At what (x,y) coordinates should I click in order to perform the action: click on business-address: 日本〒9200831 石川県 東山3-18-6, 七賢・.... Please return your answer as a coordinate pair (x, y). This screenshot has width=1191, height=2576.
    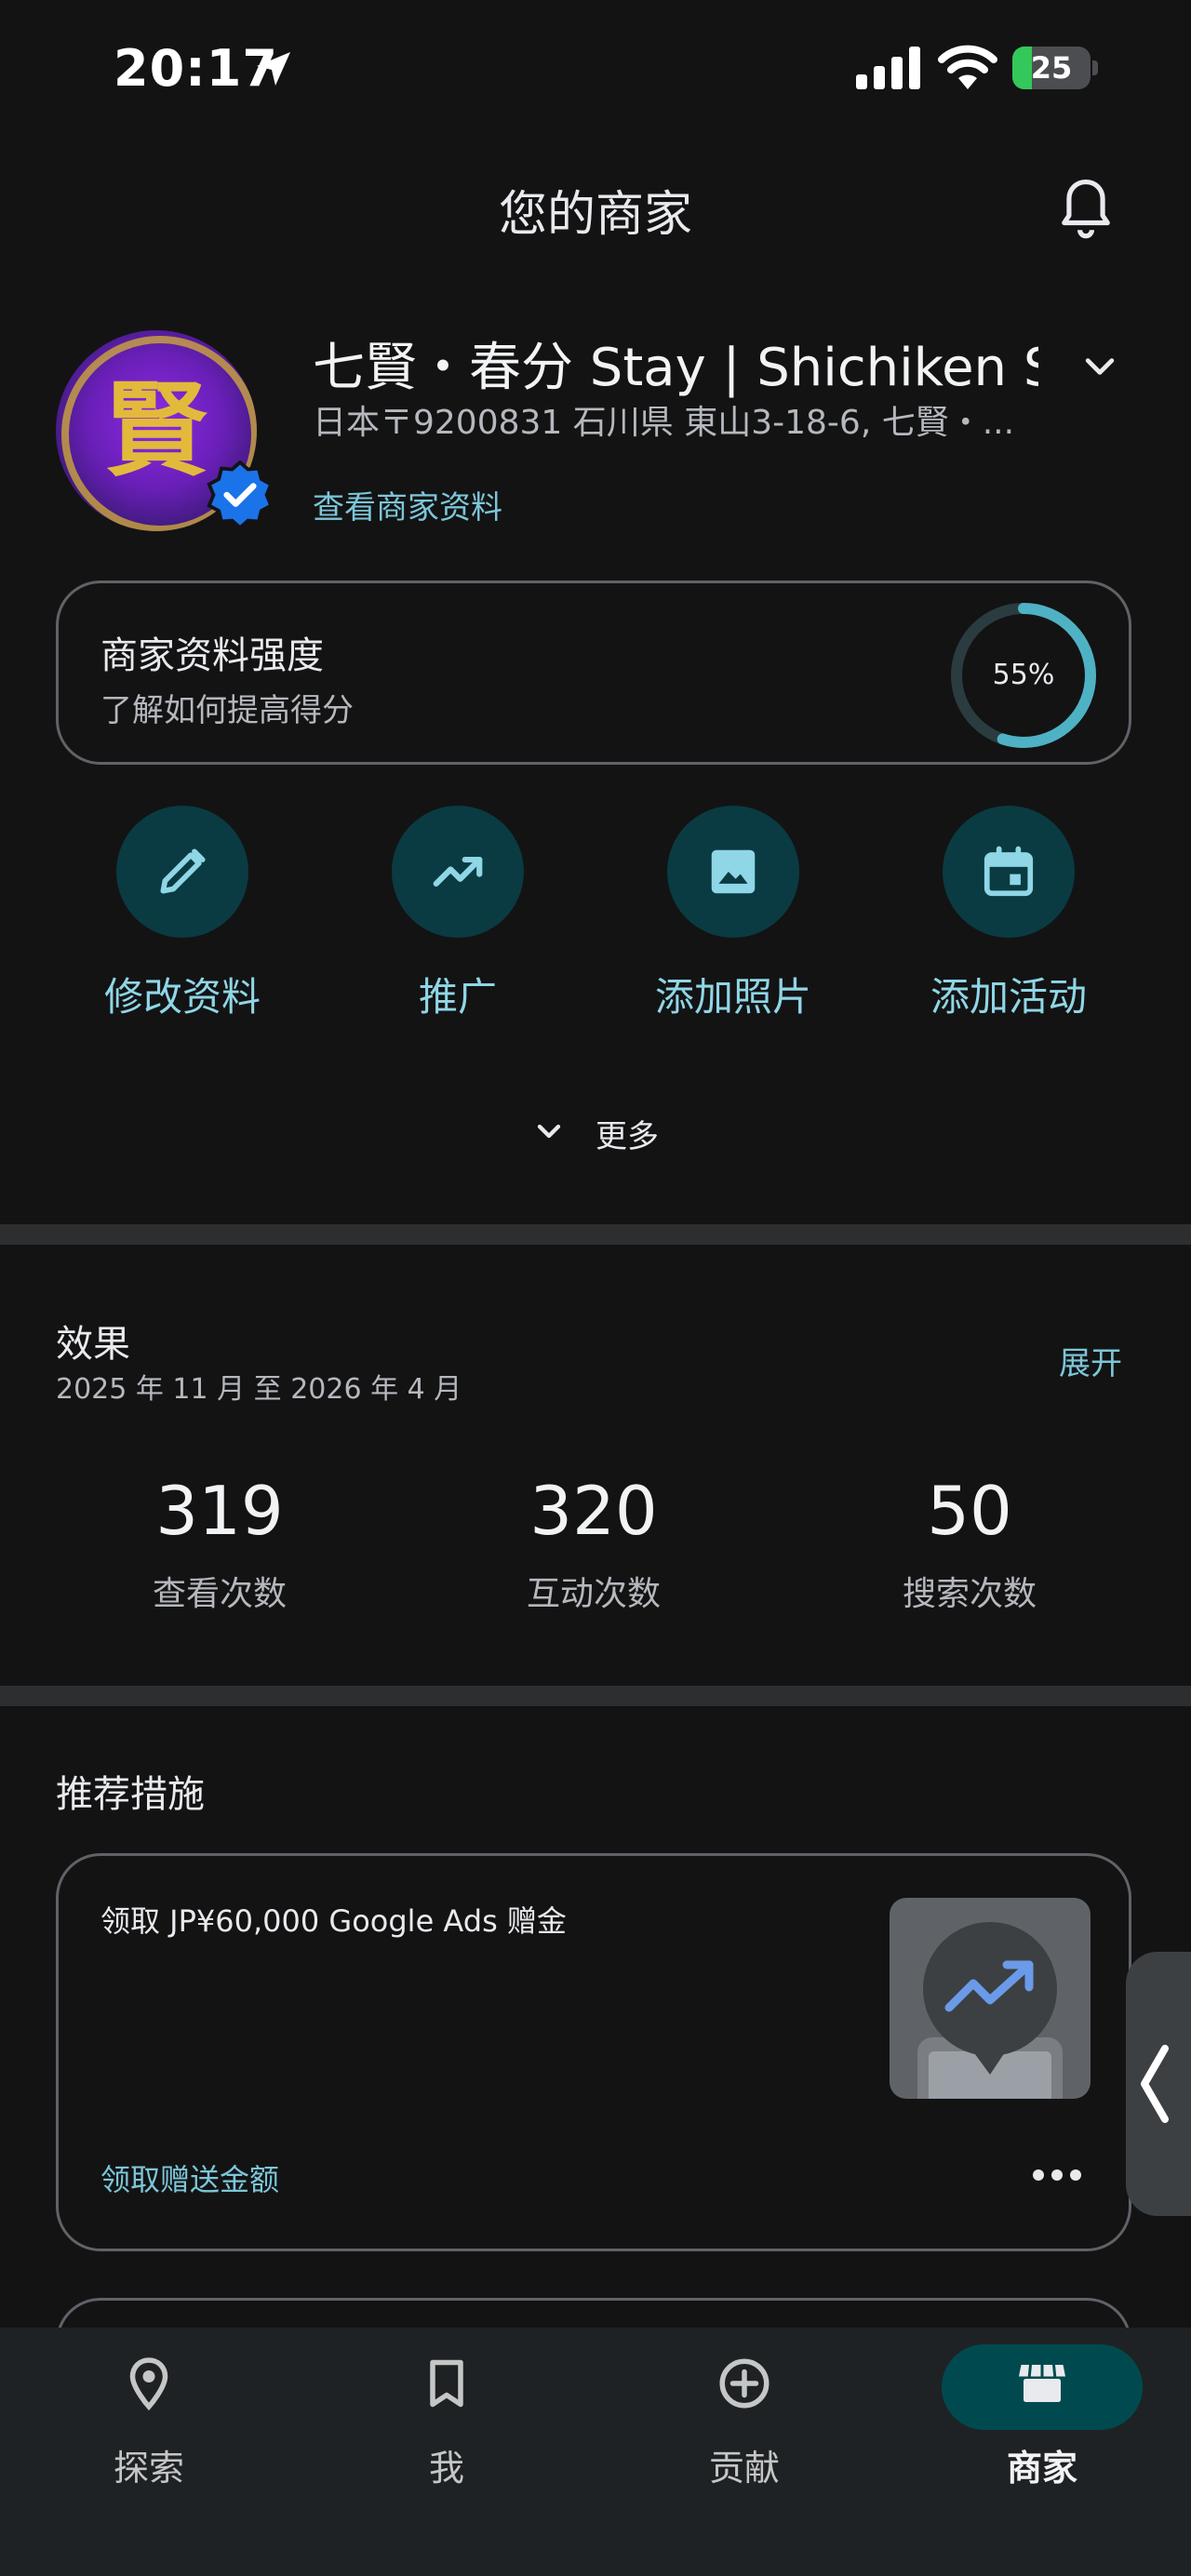
    Looking at the image, I should click on (664, 423).